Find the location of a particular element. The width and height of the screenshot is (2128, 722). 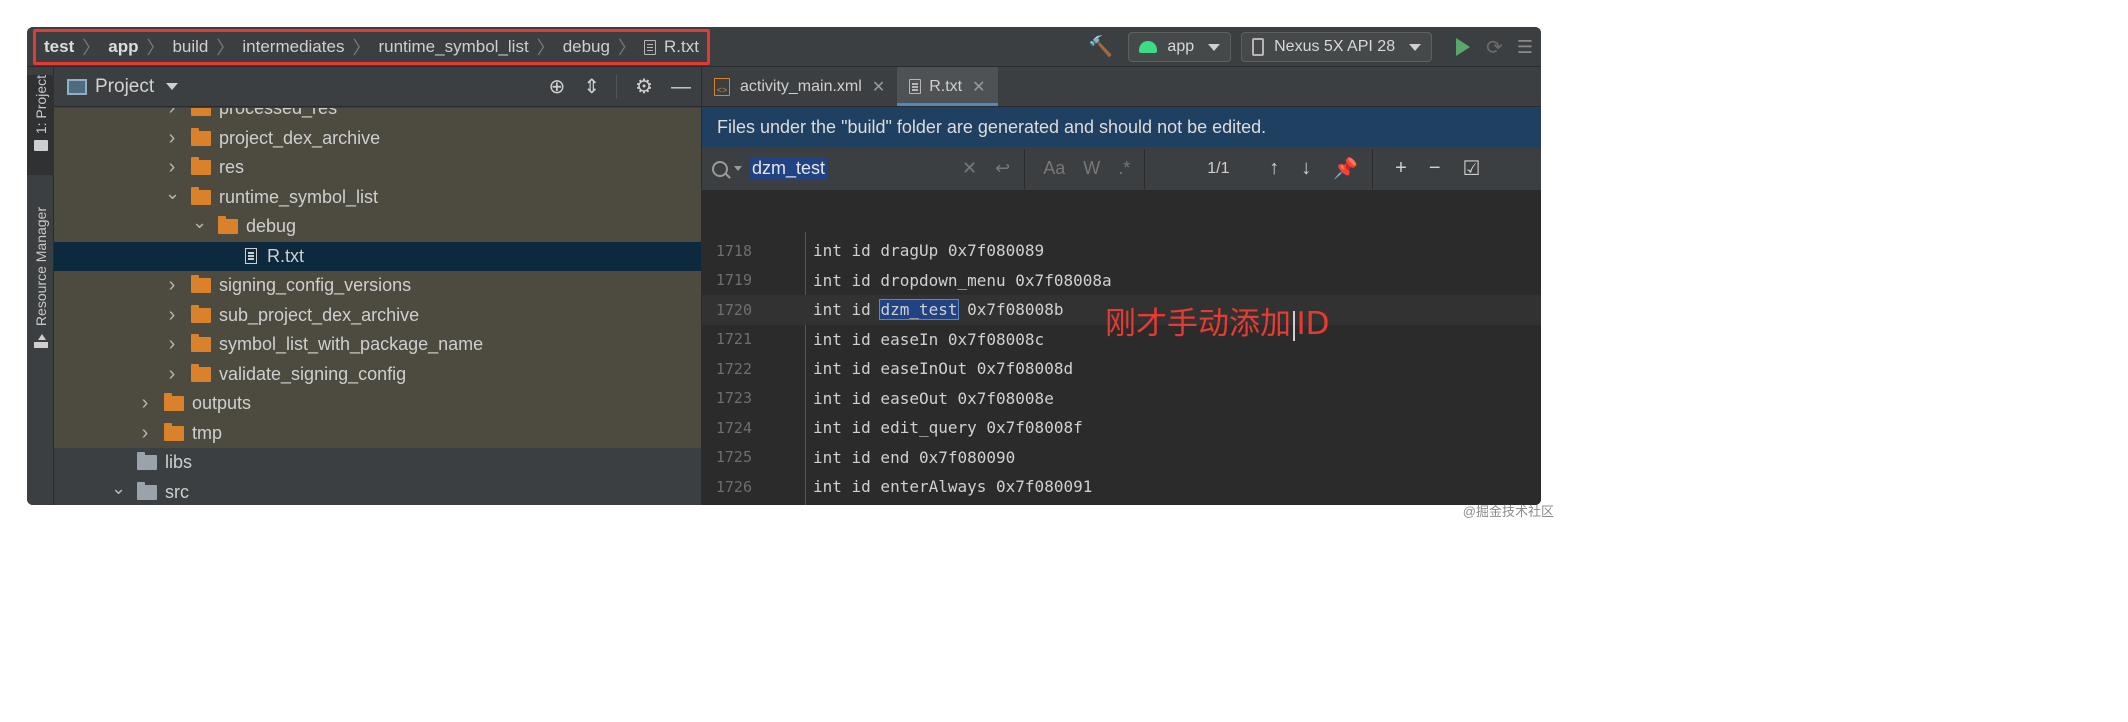

run-icon is located at coordinates (1463, 47).